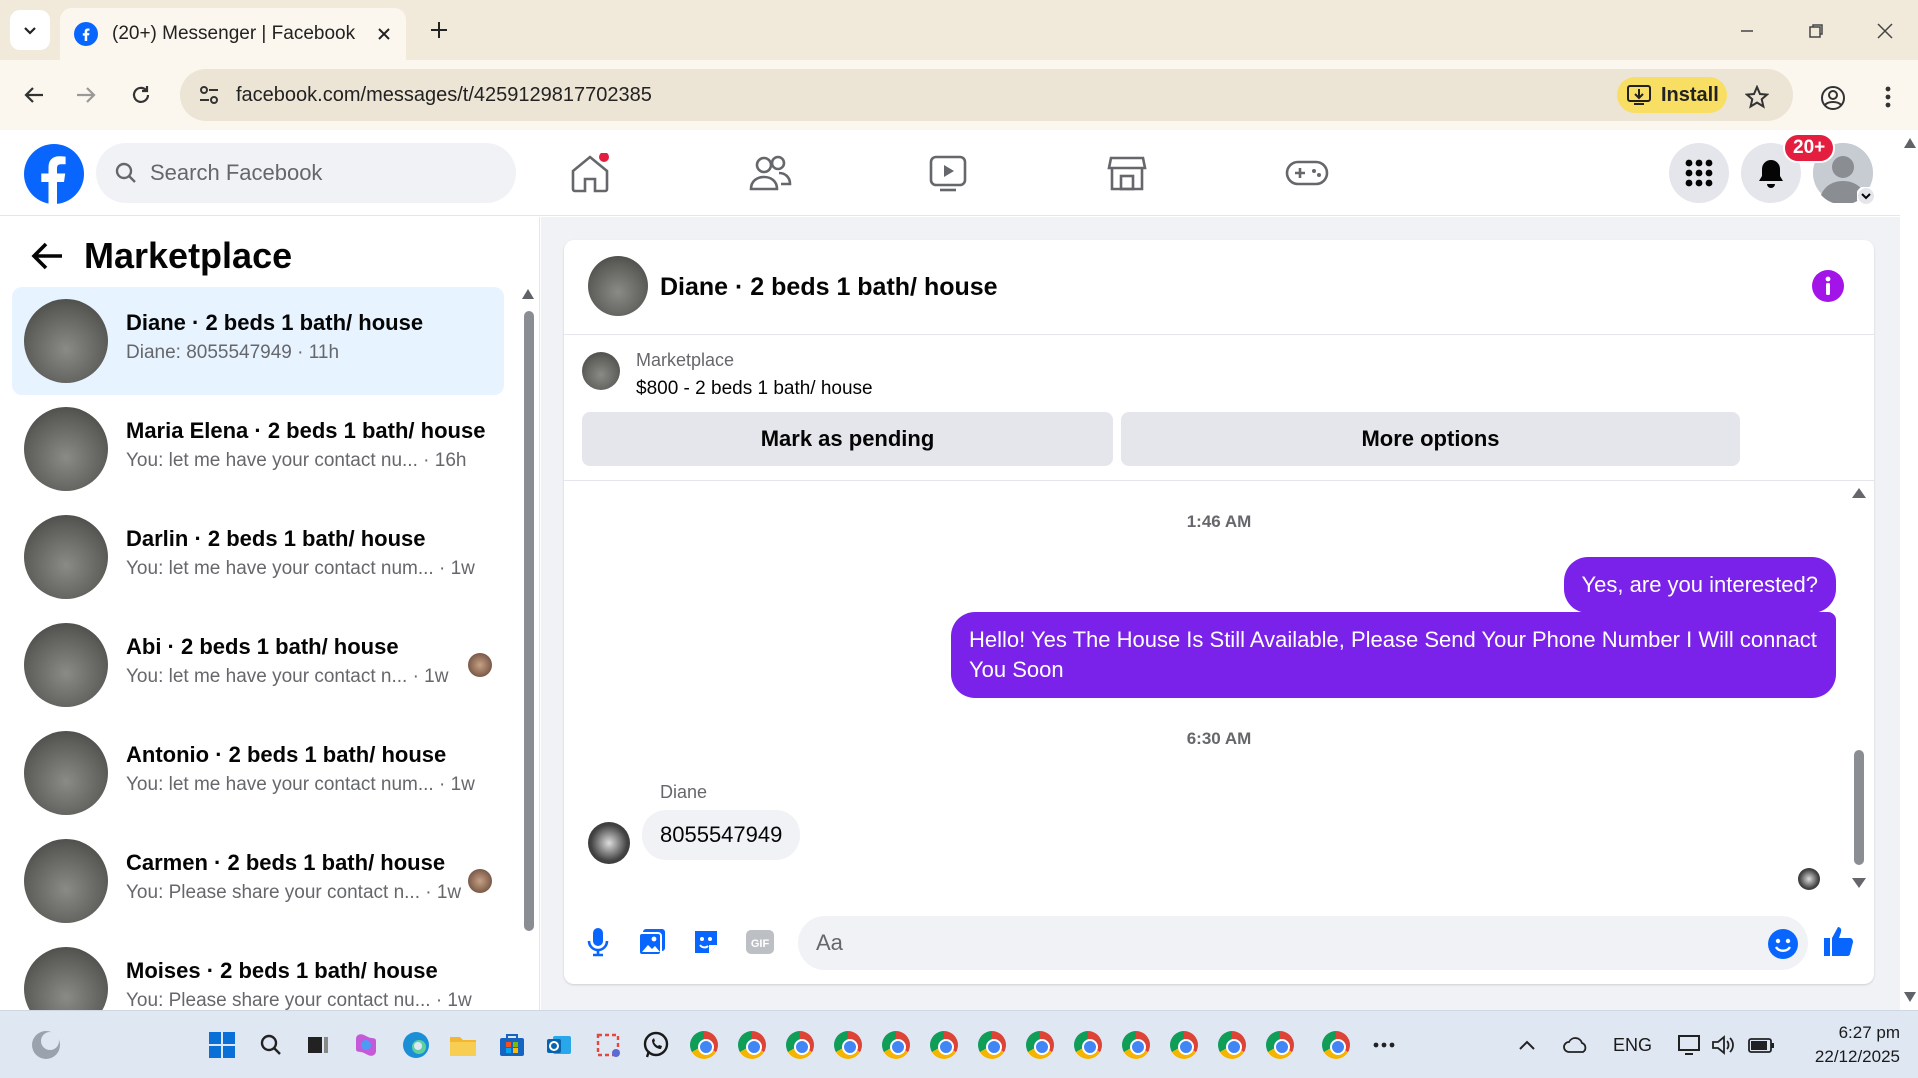  I want to click on chat-list-scrollbar, so click(528, 610).